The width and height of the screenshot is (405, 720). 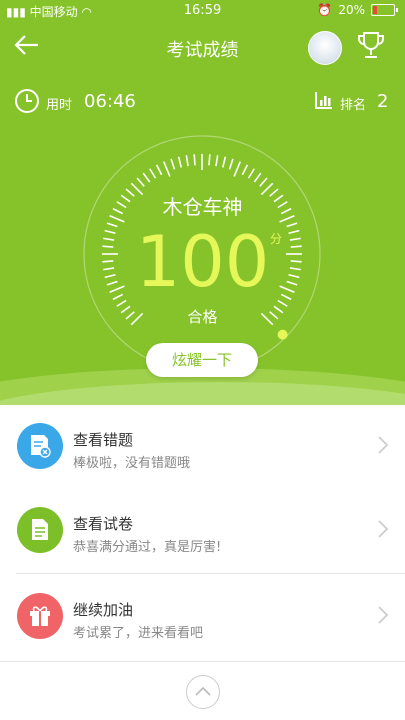 I want to click on scroll-up-button, so click(x=203, y=692).